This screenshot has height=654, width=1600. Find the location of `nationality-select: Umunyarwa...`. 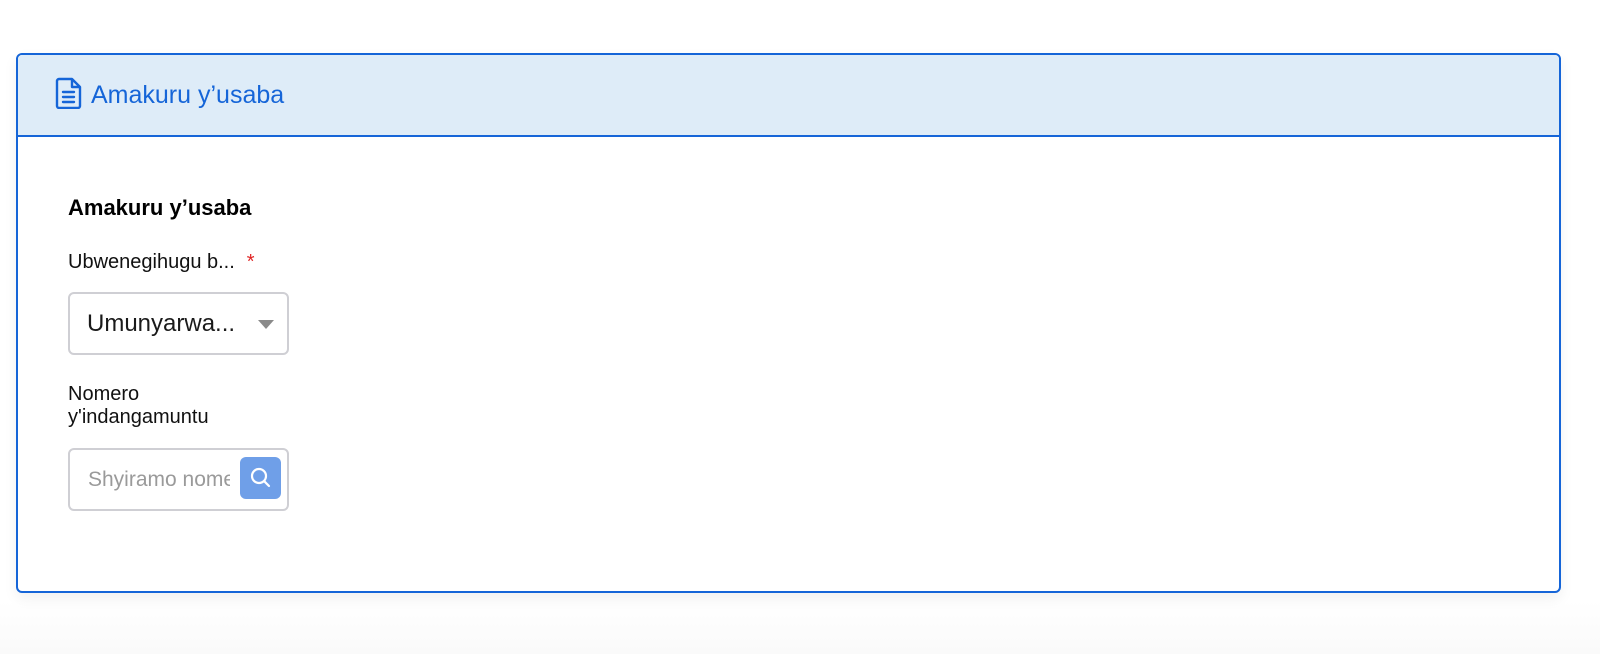

nationality-select: Umunyarwa... is located at coordinates (178, 323).